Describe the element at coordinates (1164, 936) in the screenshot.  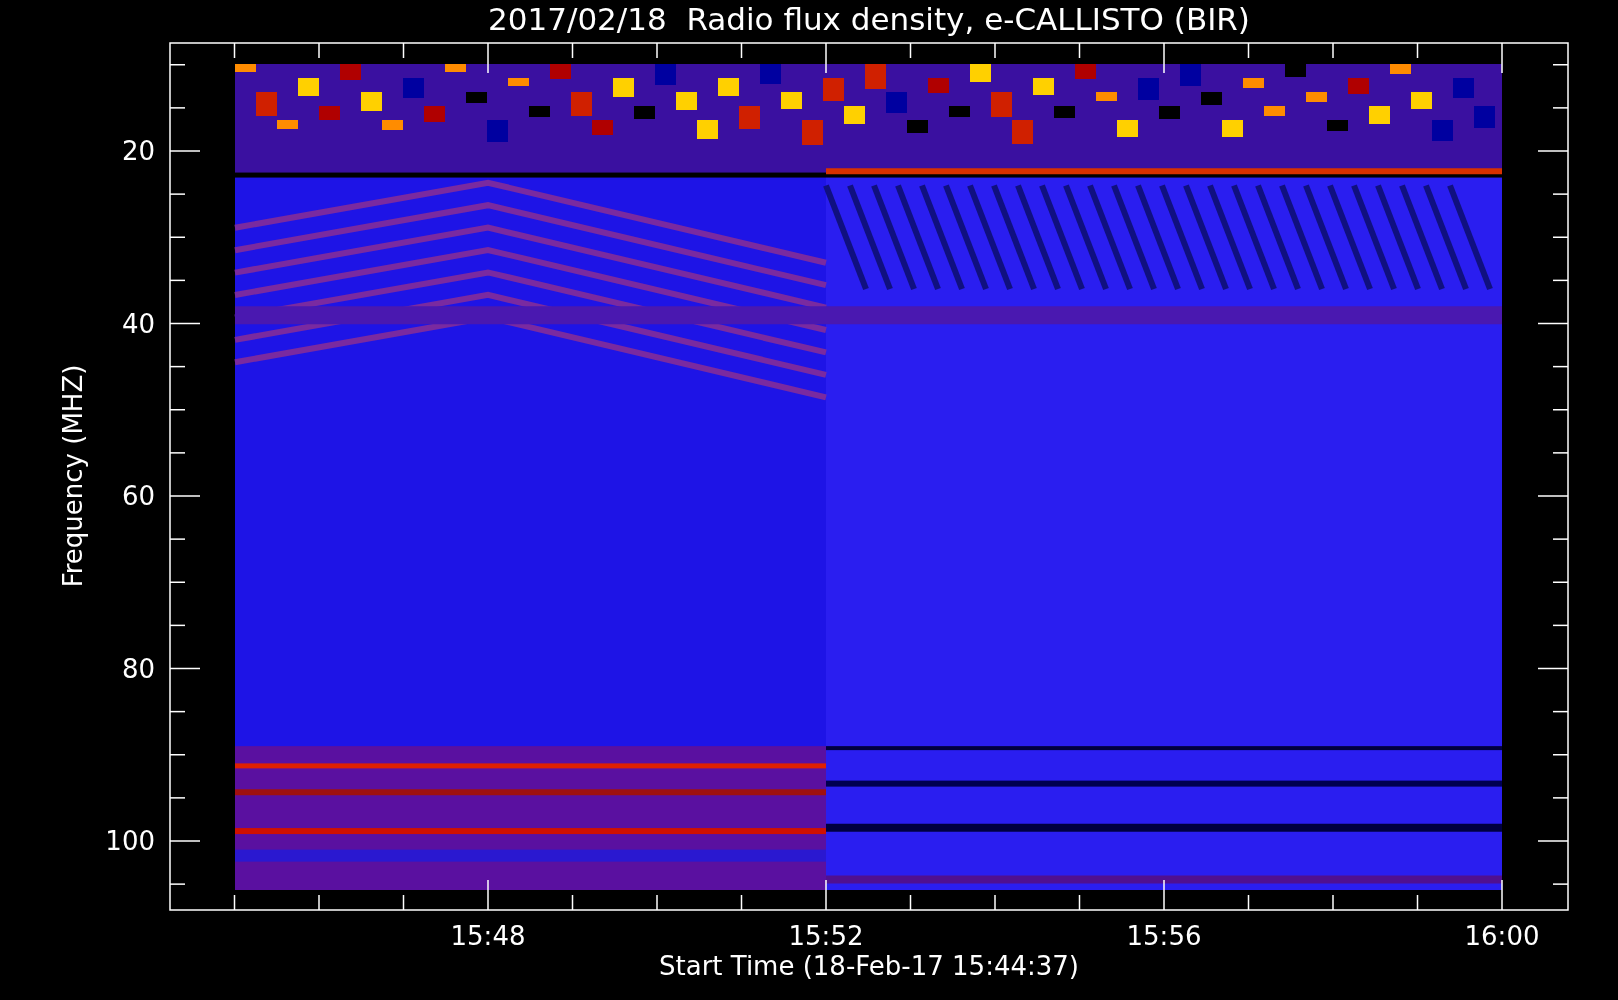
I see `x-tick-label: 15:56` at that location.